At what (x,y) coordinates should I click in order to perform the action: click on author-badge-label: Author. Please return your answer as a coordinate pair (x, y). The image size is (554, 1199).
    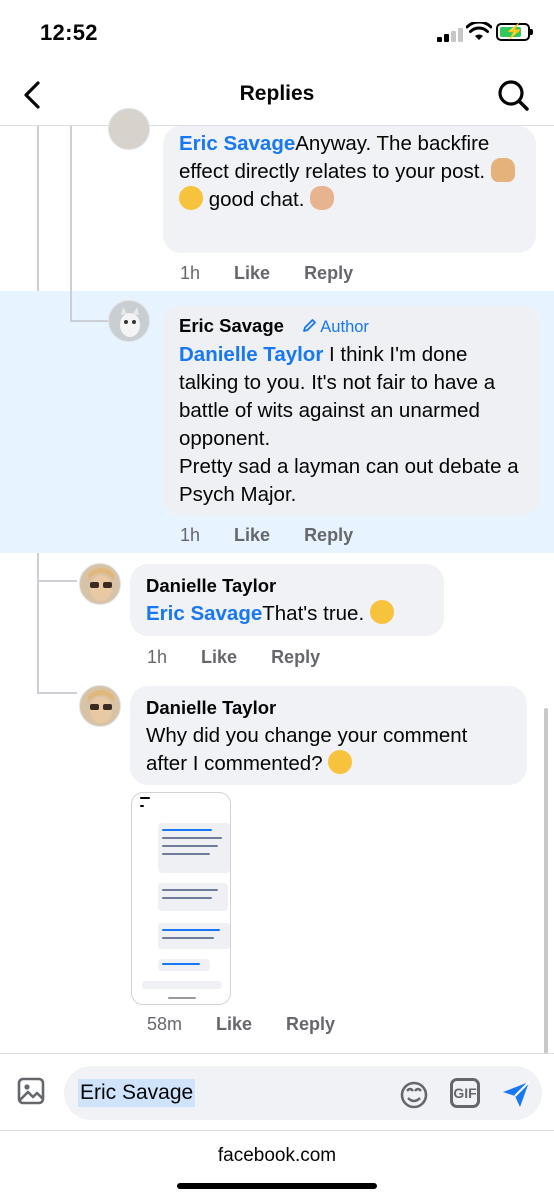
    Looking at the image, I should click on (344, 327).